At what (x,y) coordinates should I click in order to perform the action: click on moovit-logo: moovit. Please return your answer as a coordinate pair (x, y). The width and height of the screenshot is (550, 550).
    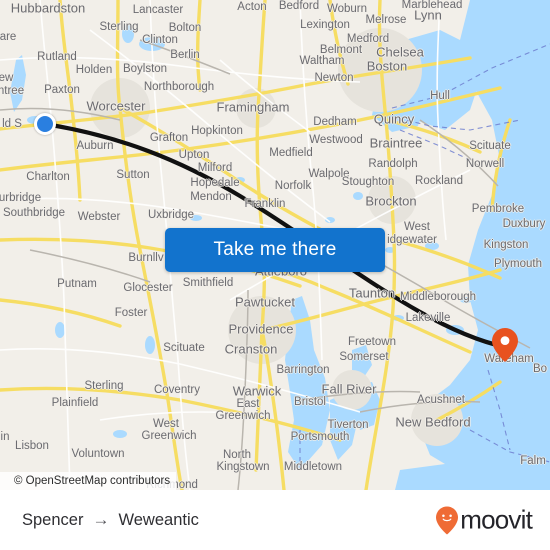
    Looking at the image, I should click on (484, 520).